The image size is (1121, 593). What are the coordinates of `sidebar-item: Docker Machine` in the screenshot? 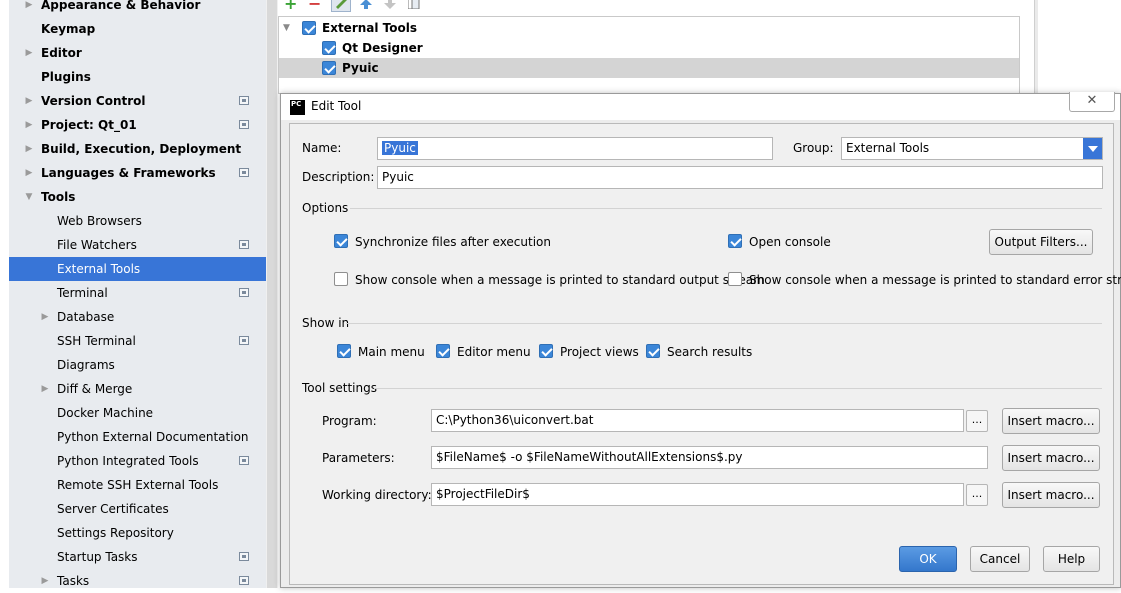 It's located at (137, 413).